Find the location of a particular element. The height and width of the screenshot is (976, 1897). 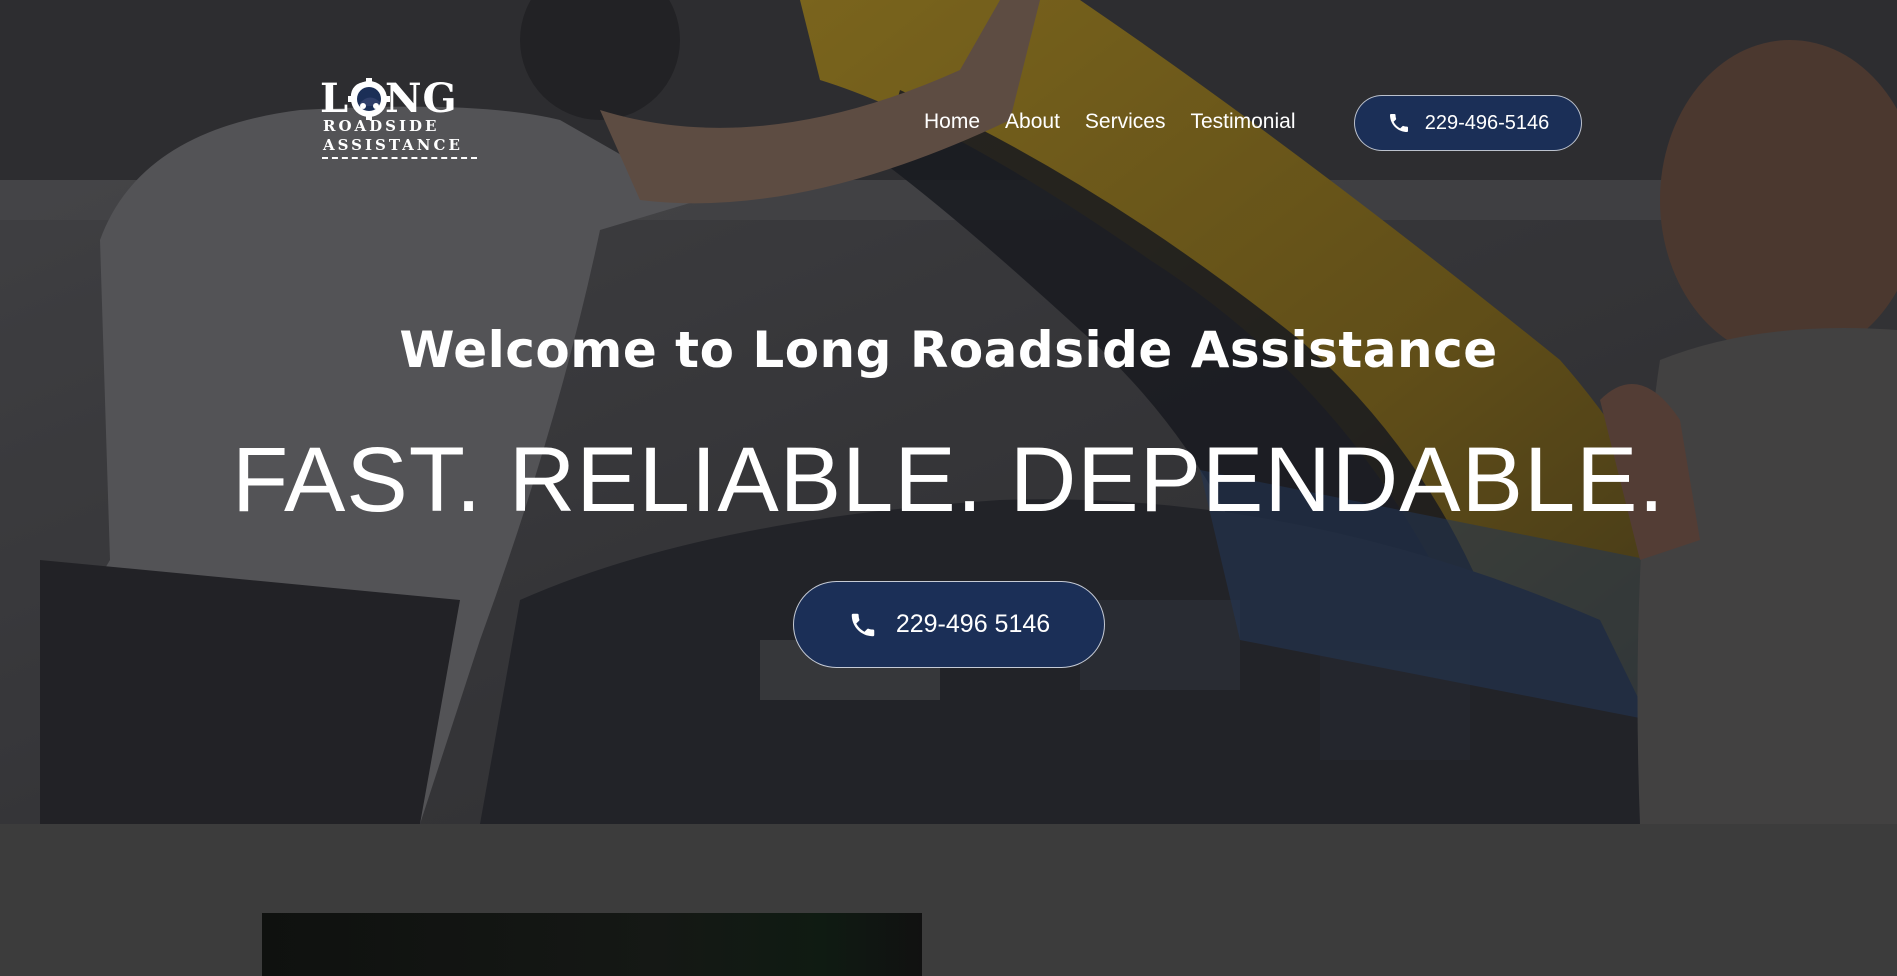

hero-phone-number: 229-496 5146 is located at coordinates (973, 624).